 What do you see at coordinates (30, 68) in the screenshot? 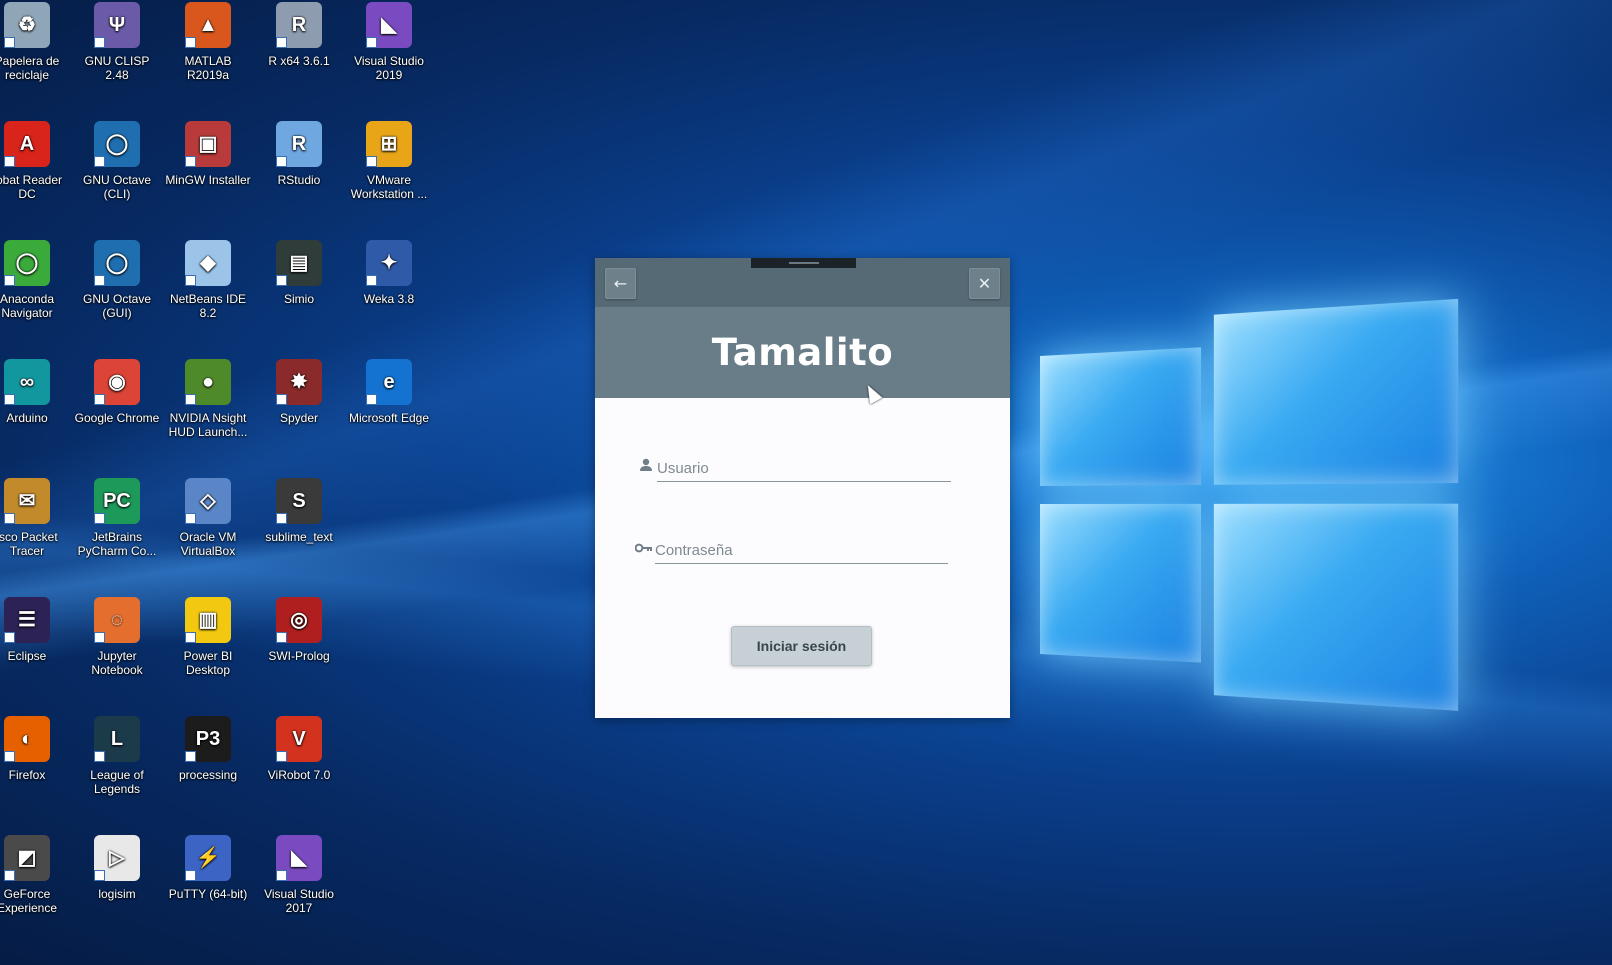
I see `desktop-shortcut-label: Papelera de reciclaje` at bounding box center [30, 68].